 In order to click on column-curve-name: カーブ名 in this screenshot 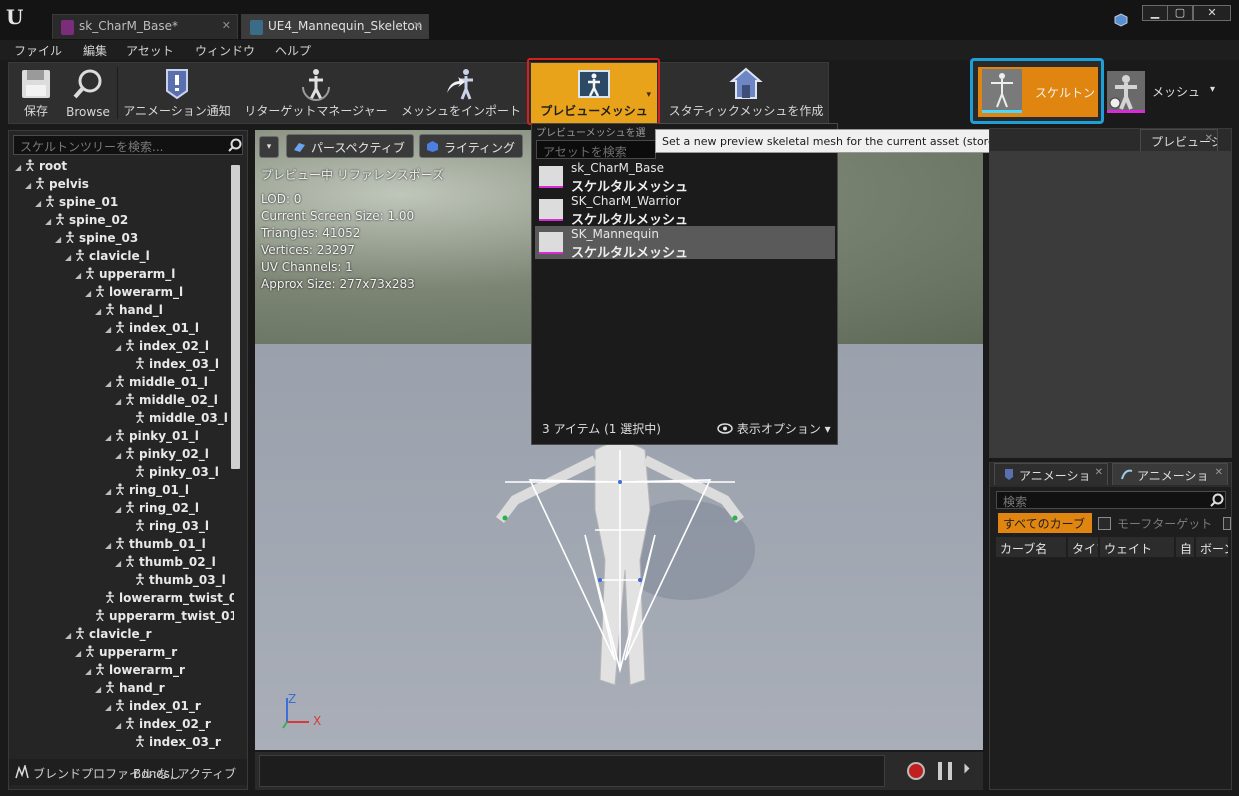, I will do `click(1031, 547)`.